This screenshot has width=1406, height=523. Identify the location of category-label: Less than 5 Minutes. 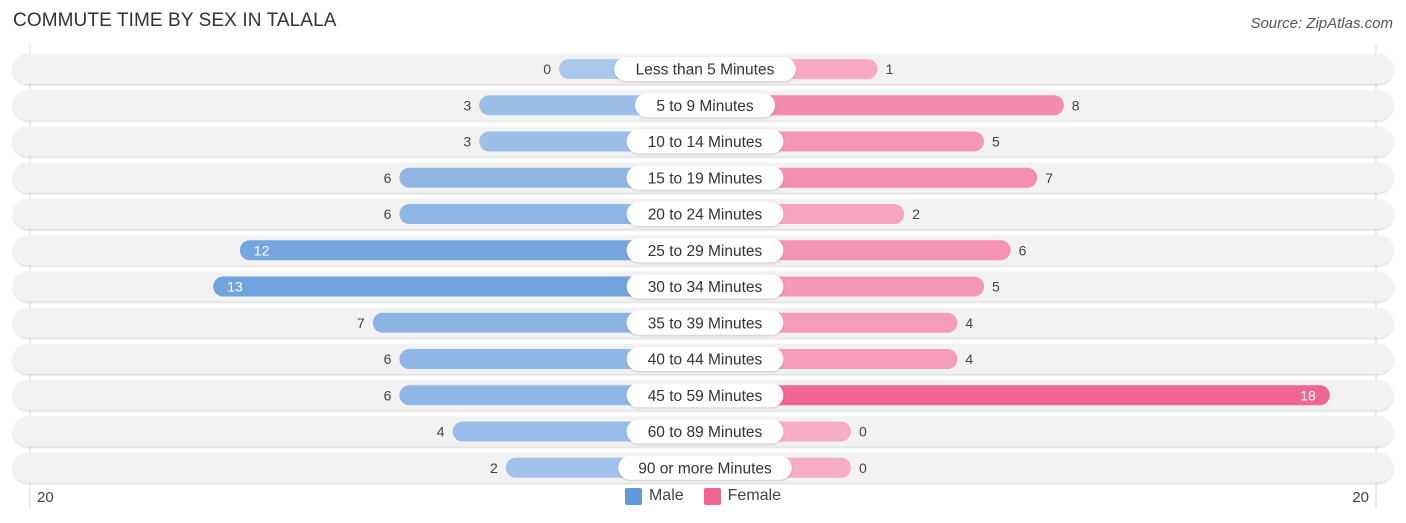
(705, 70).